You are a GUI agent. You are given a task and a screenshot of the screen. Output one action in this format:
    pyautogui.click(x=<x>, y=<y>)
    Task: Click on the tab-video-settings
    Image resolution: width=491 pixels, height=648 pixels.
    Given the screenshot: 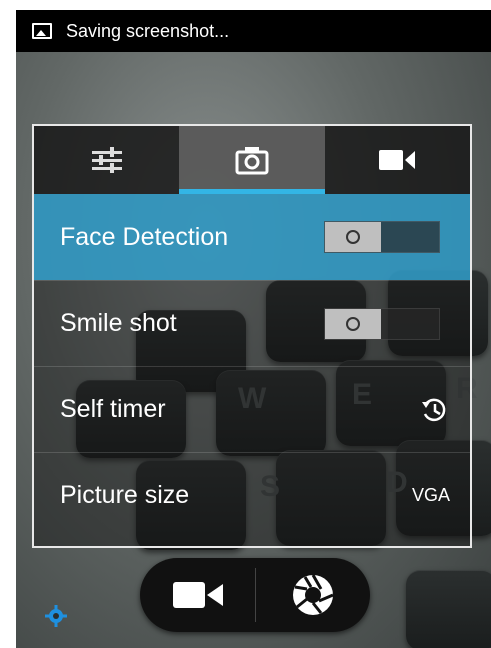 What is the action you would take?
    pyautogui.click(x=397, y=160)
    